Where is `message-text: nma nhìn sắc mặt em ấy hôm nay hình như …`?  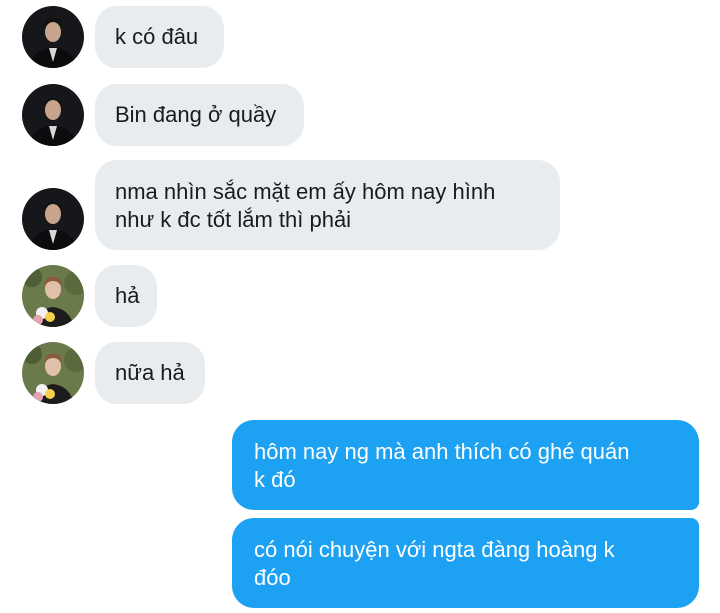
message-text: nma nhìn sắc mặt em ấy hôm nay hình như … is located at coordinates (305, 205).